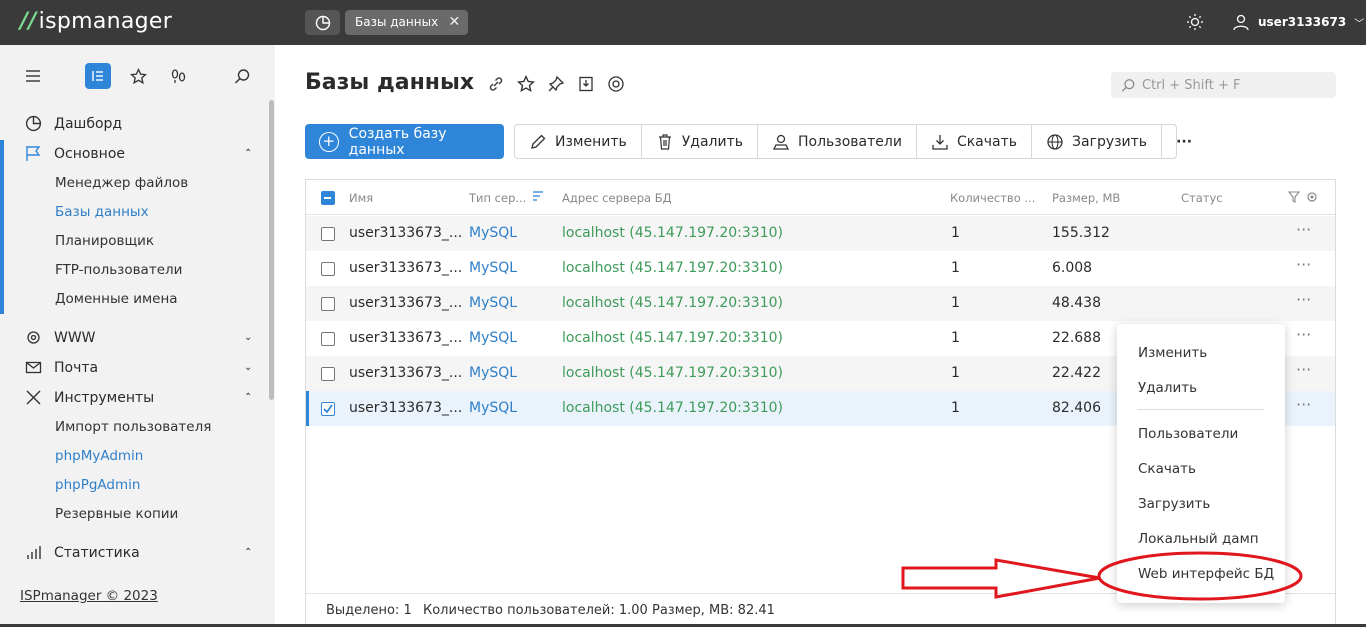 The image size is (1366, 627). I want to click on sidebar-item-mail: Почта ⌄, so click(138, 367).